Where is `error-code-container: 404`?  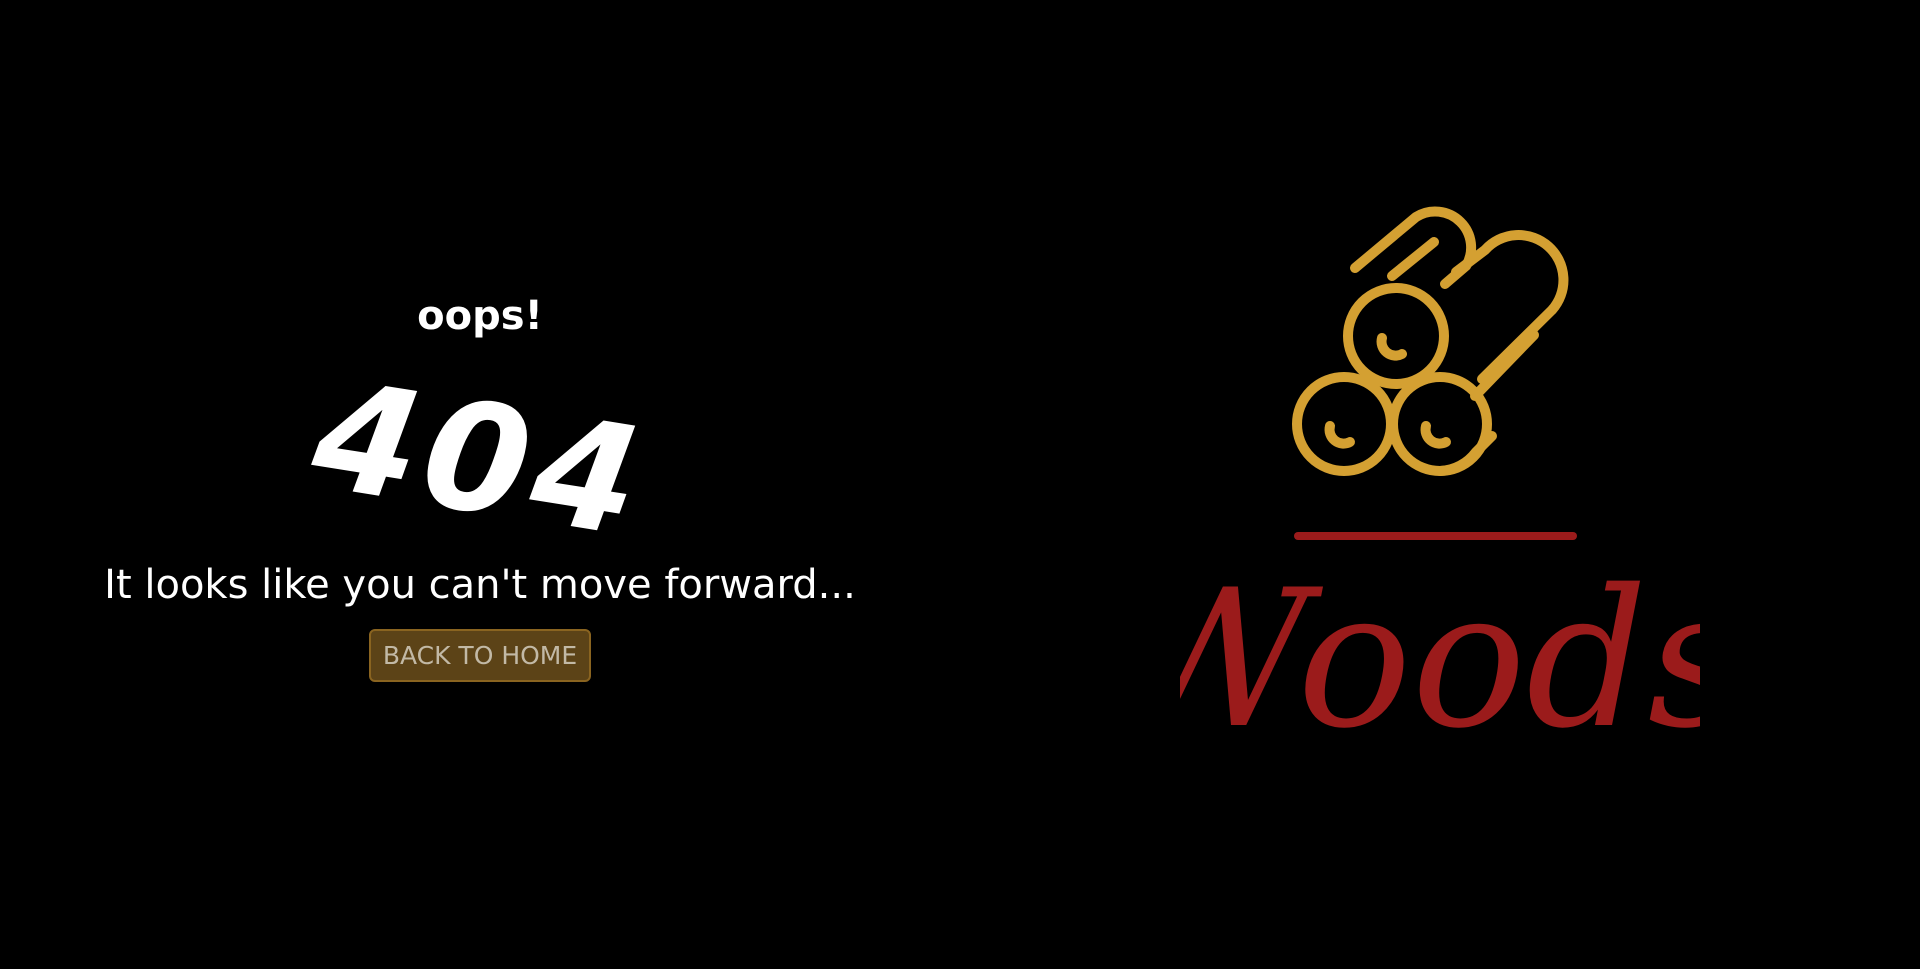
error-code-container: 404 is located at coordinates (480, 460).